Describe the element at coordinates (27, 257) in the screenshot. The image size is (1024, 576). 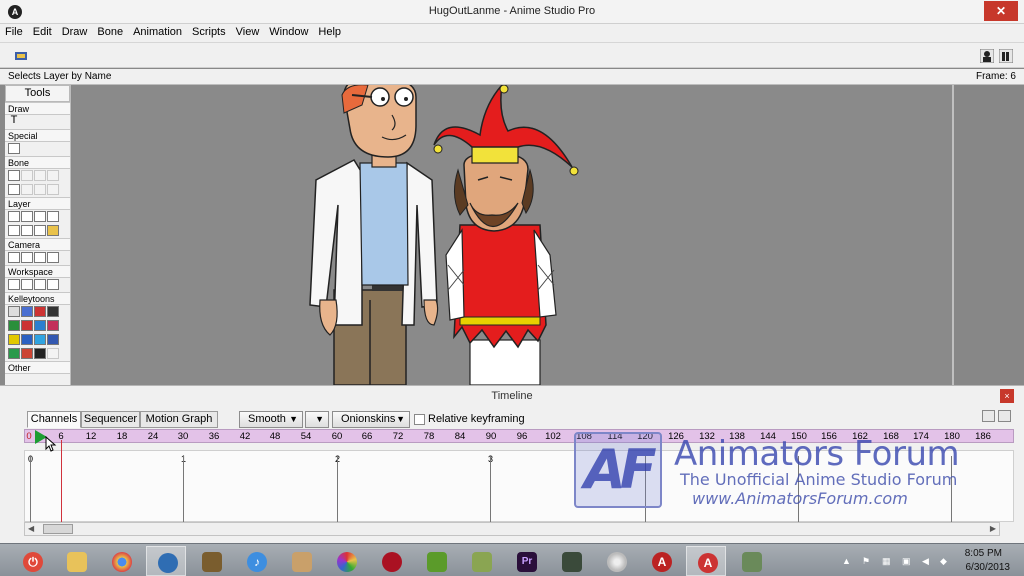
I see `zoom-camera-icon` at that location.